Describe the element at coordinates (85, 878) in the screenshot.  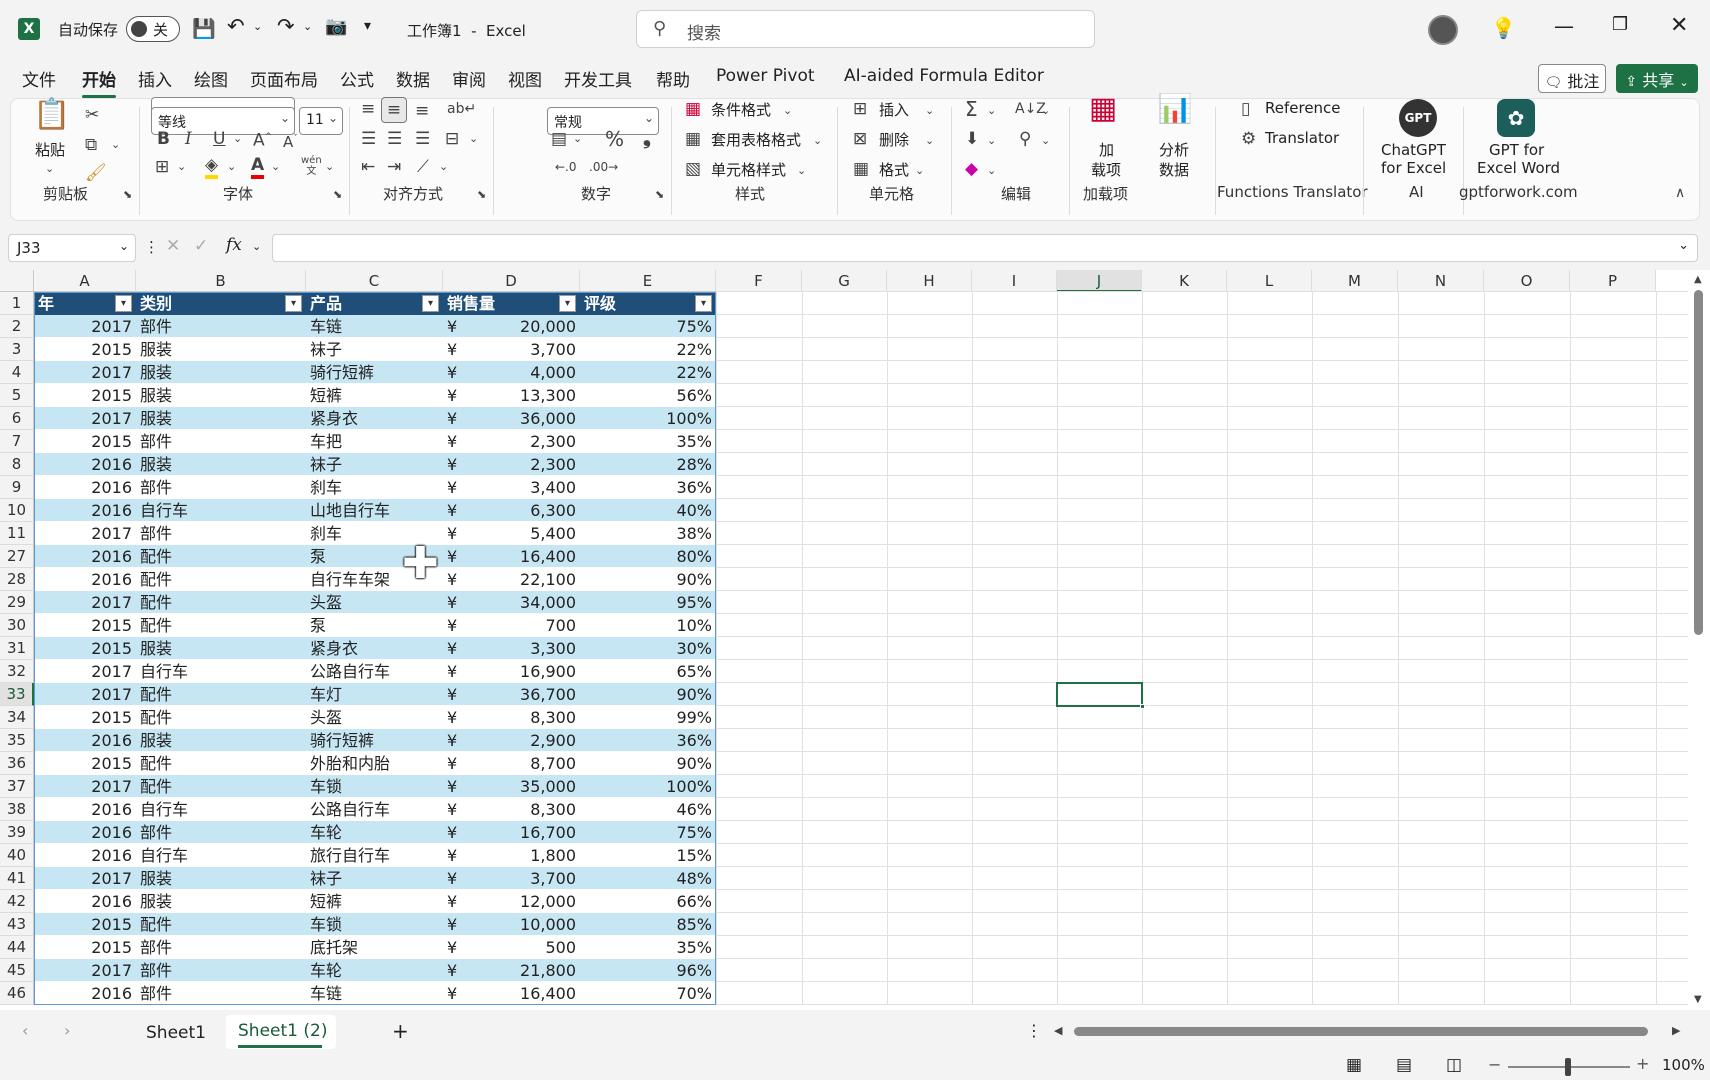
I see `table-cell: 2017` at that location.